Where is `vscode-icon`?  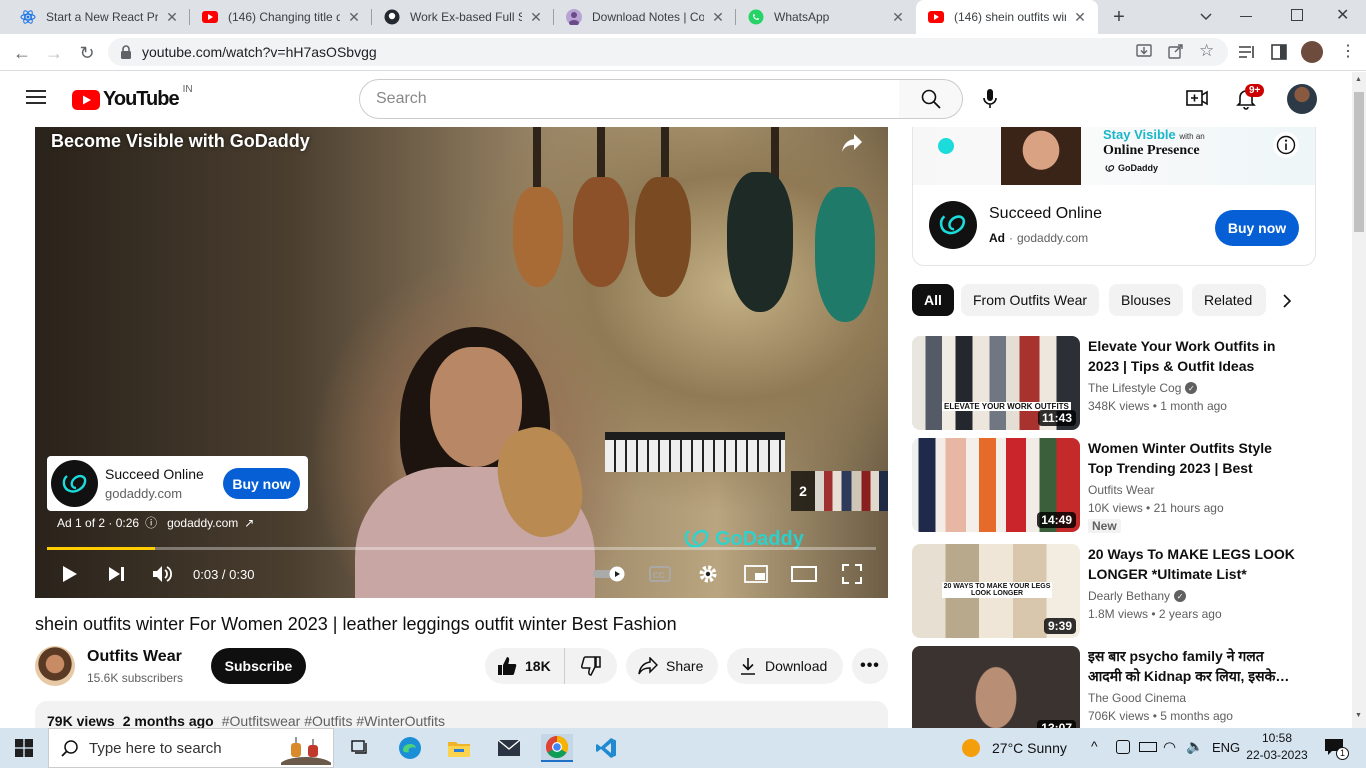 vscode-icon is located at coordinates (606, 748).